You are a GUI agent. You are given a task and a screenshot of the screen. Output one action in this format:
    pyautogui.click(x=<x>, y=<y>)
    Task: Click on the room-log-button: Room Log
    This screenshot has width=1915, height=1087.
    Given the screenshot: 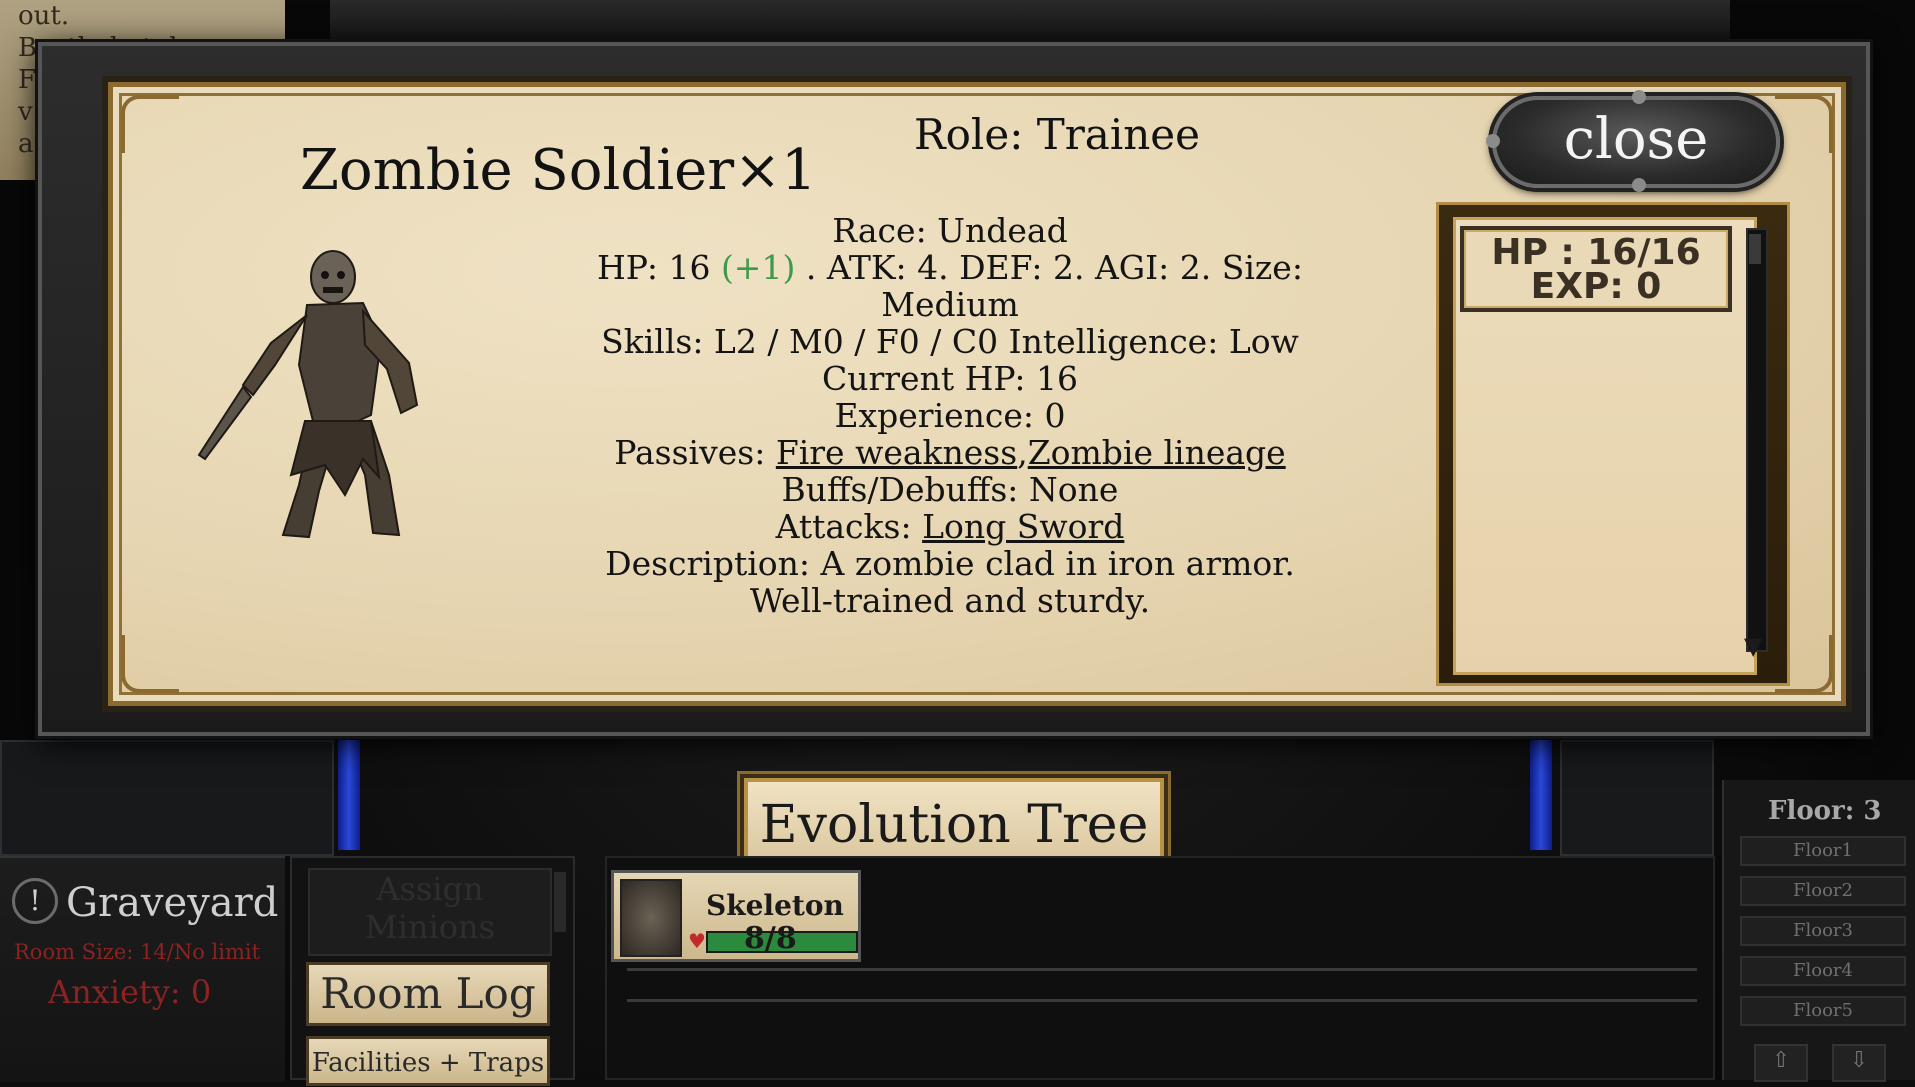 What is the action you would take?
    pyautogui.click(x=428, y=994)
    